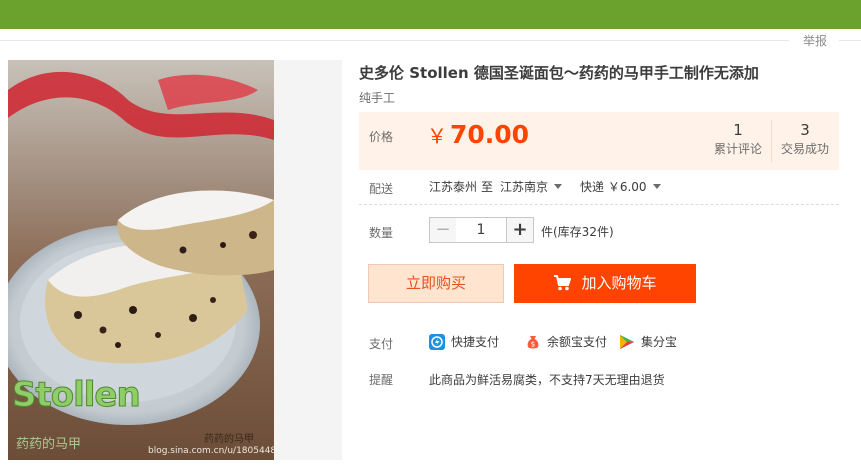 The height and width of the screenshot is (476, 861). Describe the element at coordinates (547, 380) in the screenshot. I see `remind-text: 此商品为鲜活易腐类，不支持7天无理由退货` at that location.